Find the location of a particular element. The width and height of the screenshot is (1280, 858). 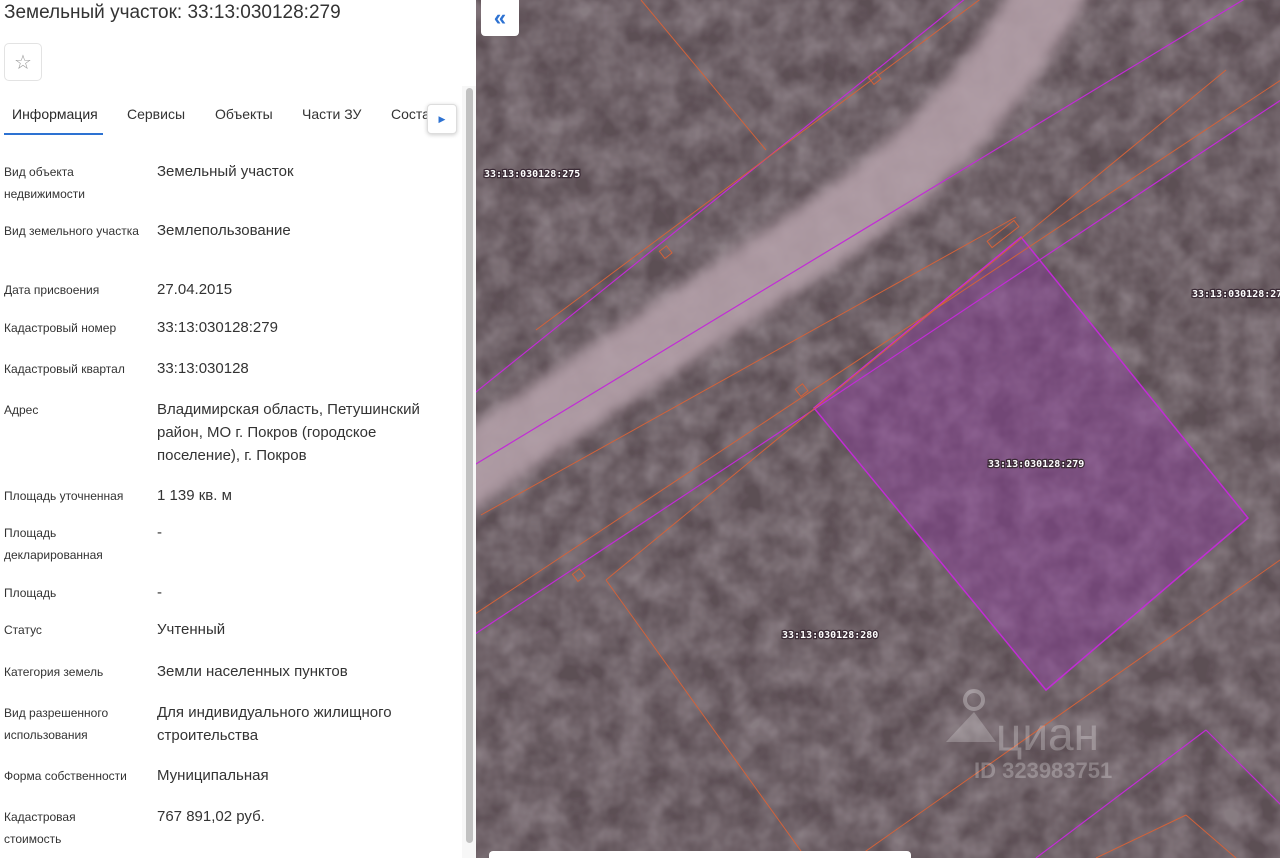

field-label-address: Адрес is located at coordinates (21, 410).